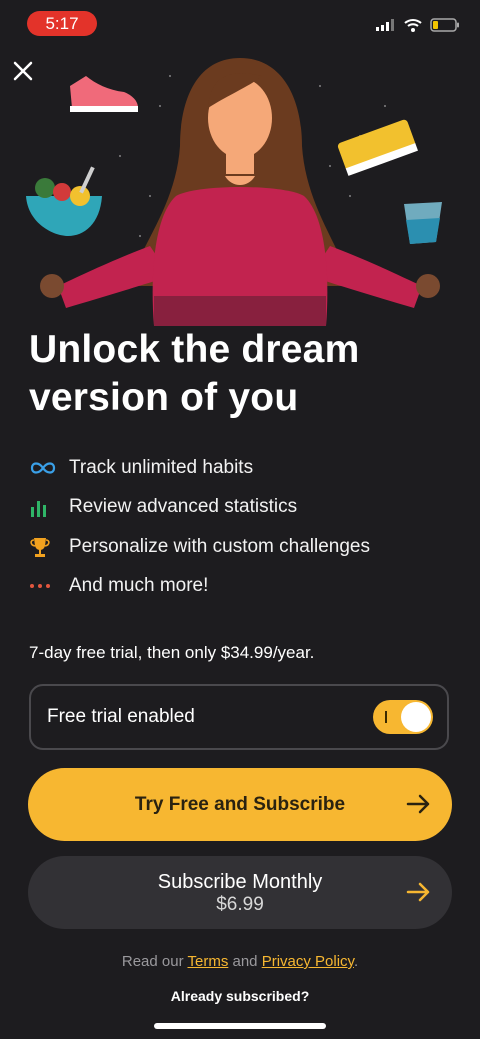 Image resolution: width=480 pixels, height=1039 pixels. I want to click on try-free-subscribe-button: Try Free and Subscribe, so click(240, 804).